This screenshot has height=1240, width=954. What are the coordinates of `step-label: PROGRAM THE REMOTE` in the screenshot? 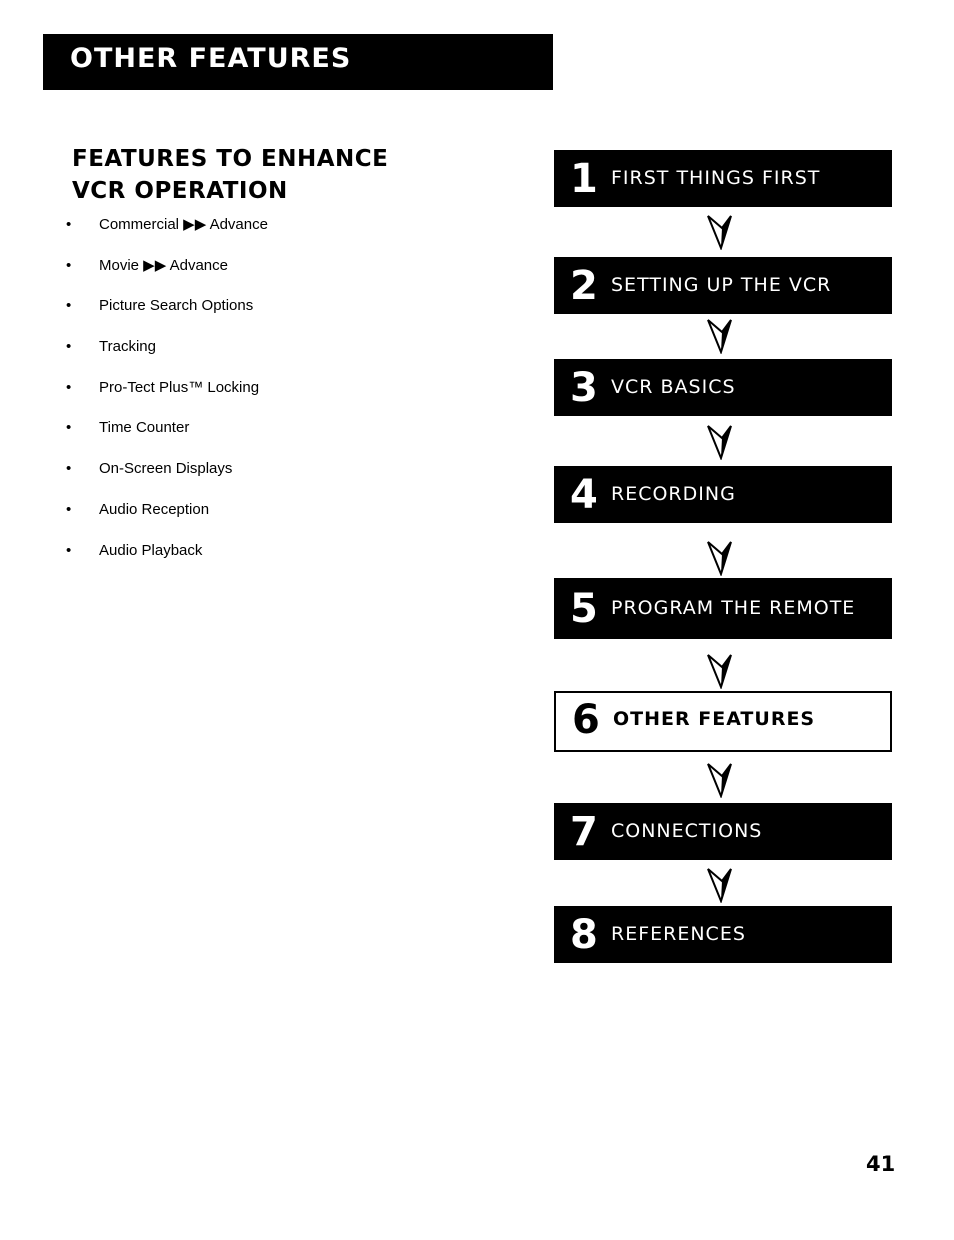 It's located at (733, 608).